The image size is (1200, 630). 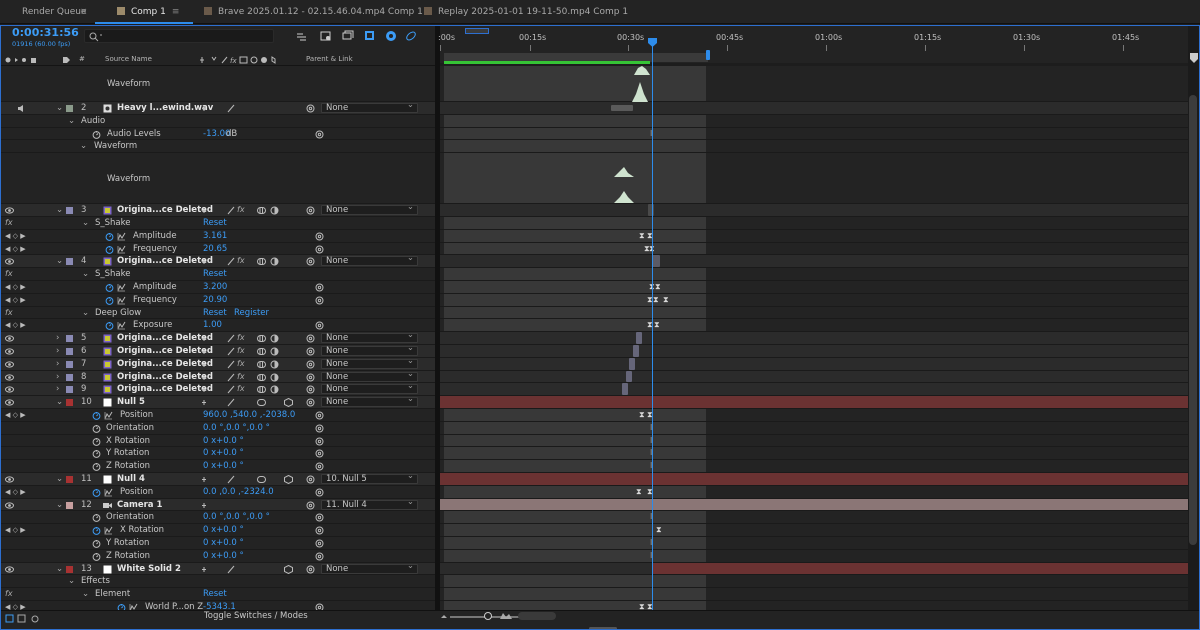 What do you see at coordinates (131, 402) in the screenshot?
I see `layer-name: Null 5` at bounding box center [131, 402].